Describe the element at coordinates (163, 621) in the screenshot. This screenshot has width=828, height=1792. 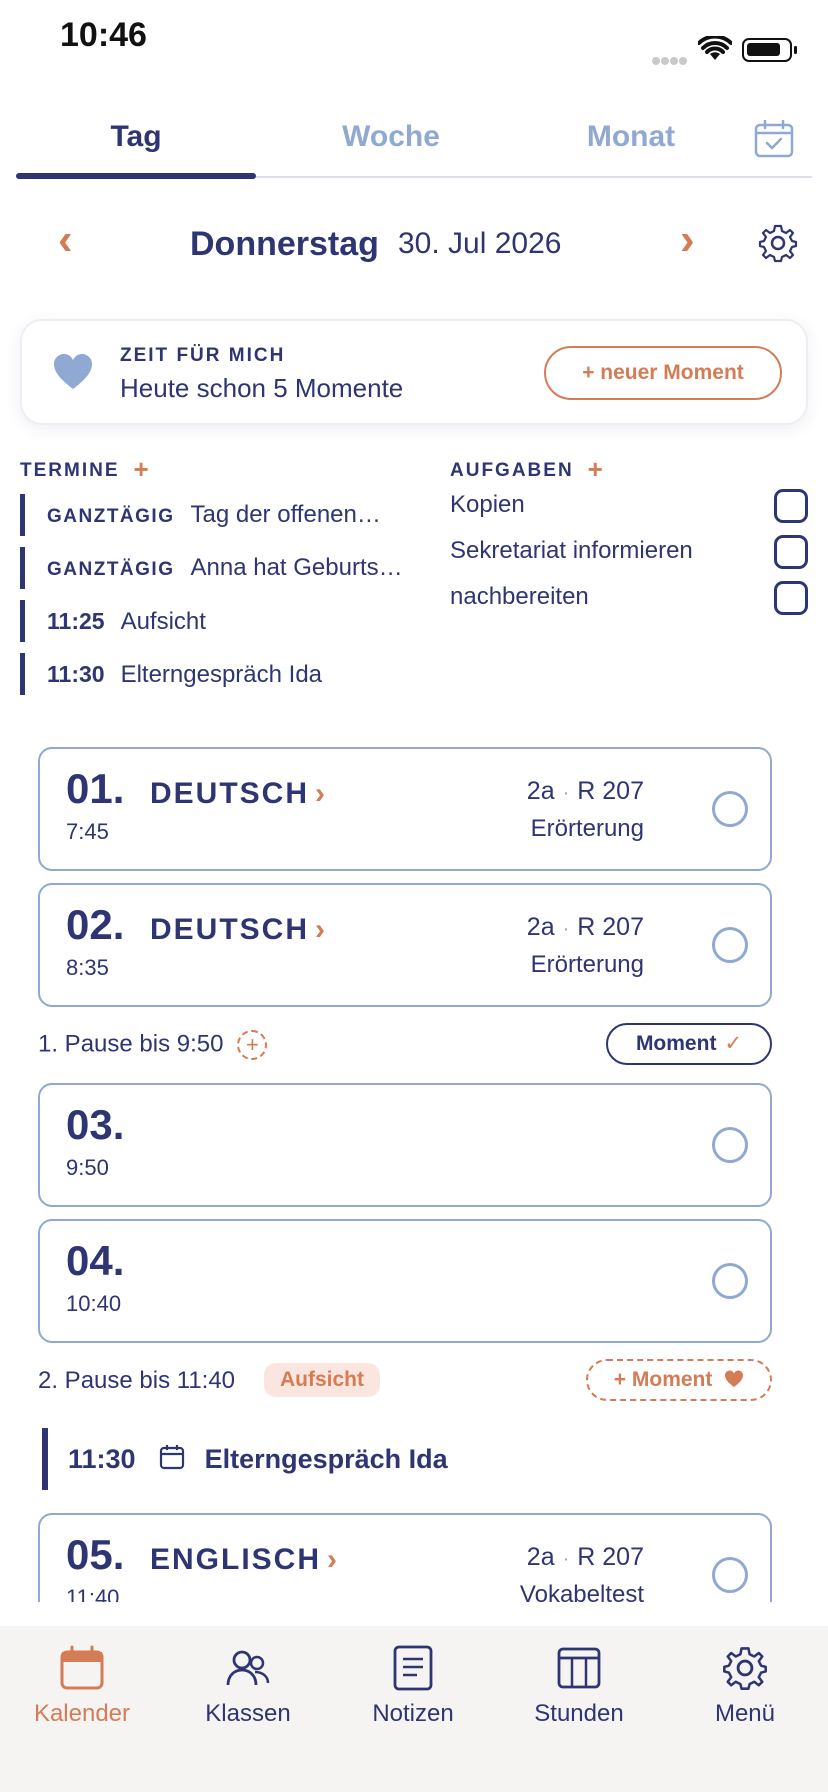
I see `appointment-text: Aufsicht` at that location.